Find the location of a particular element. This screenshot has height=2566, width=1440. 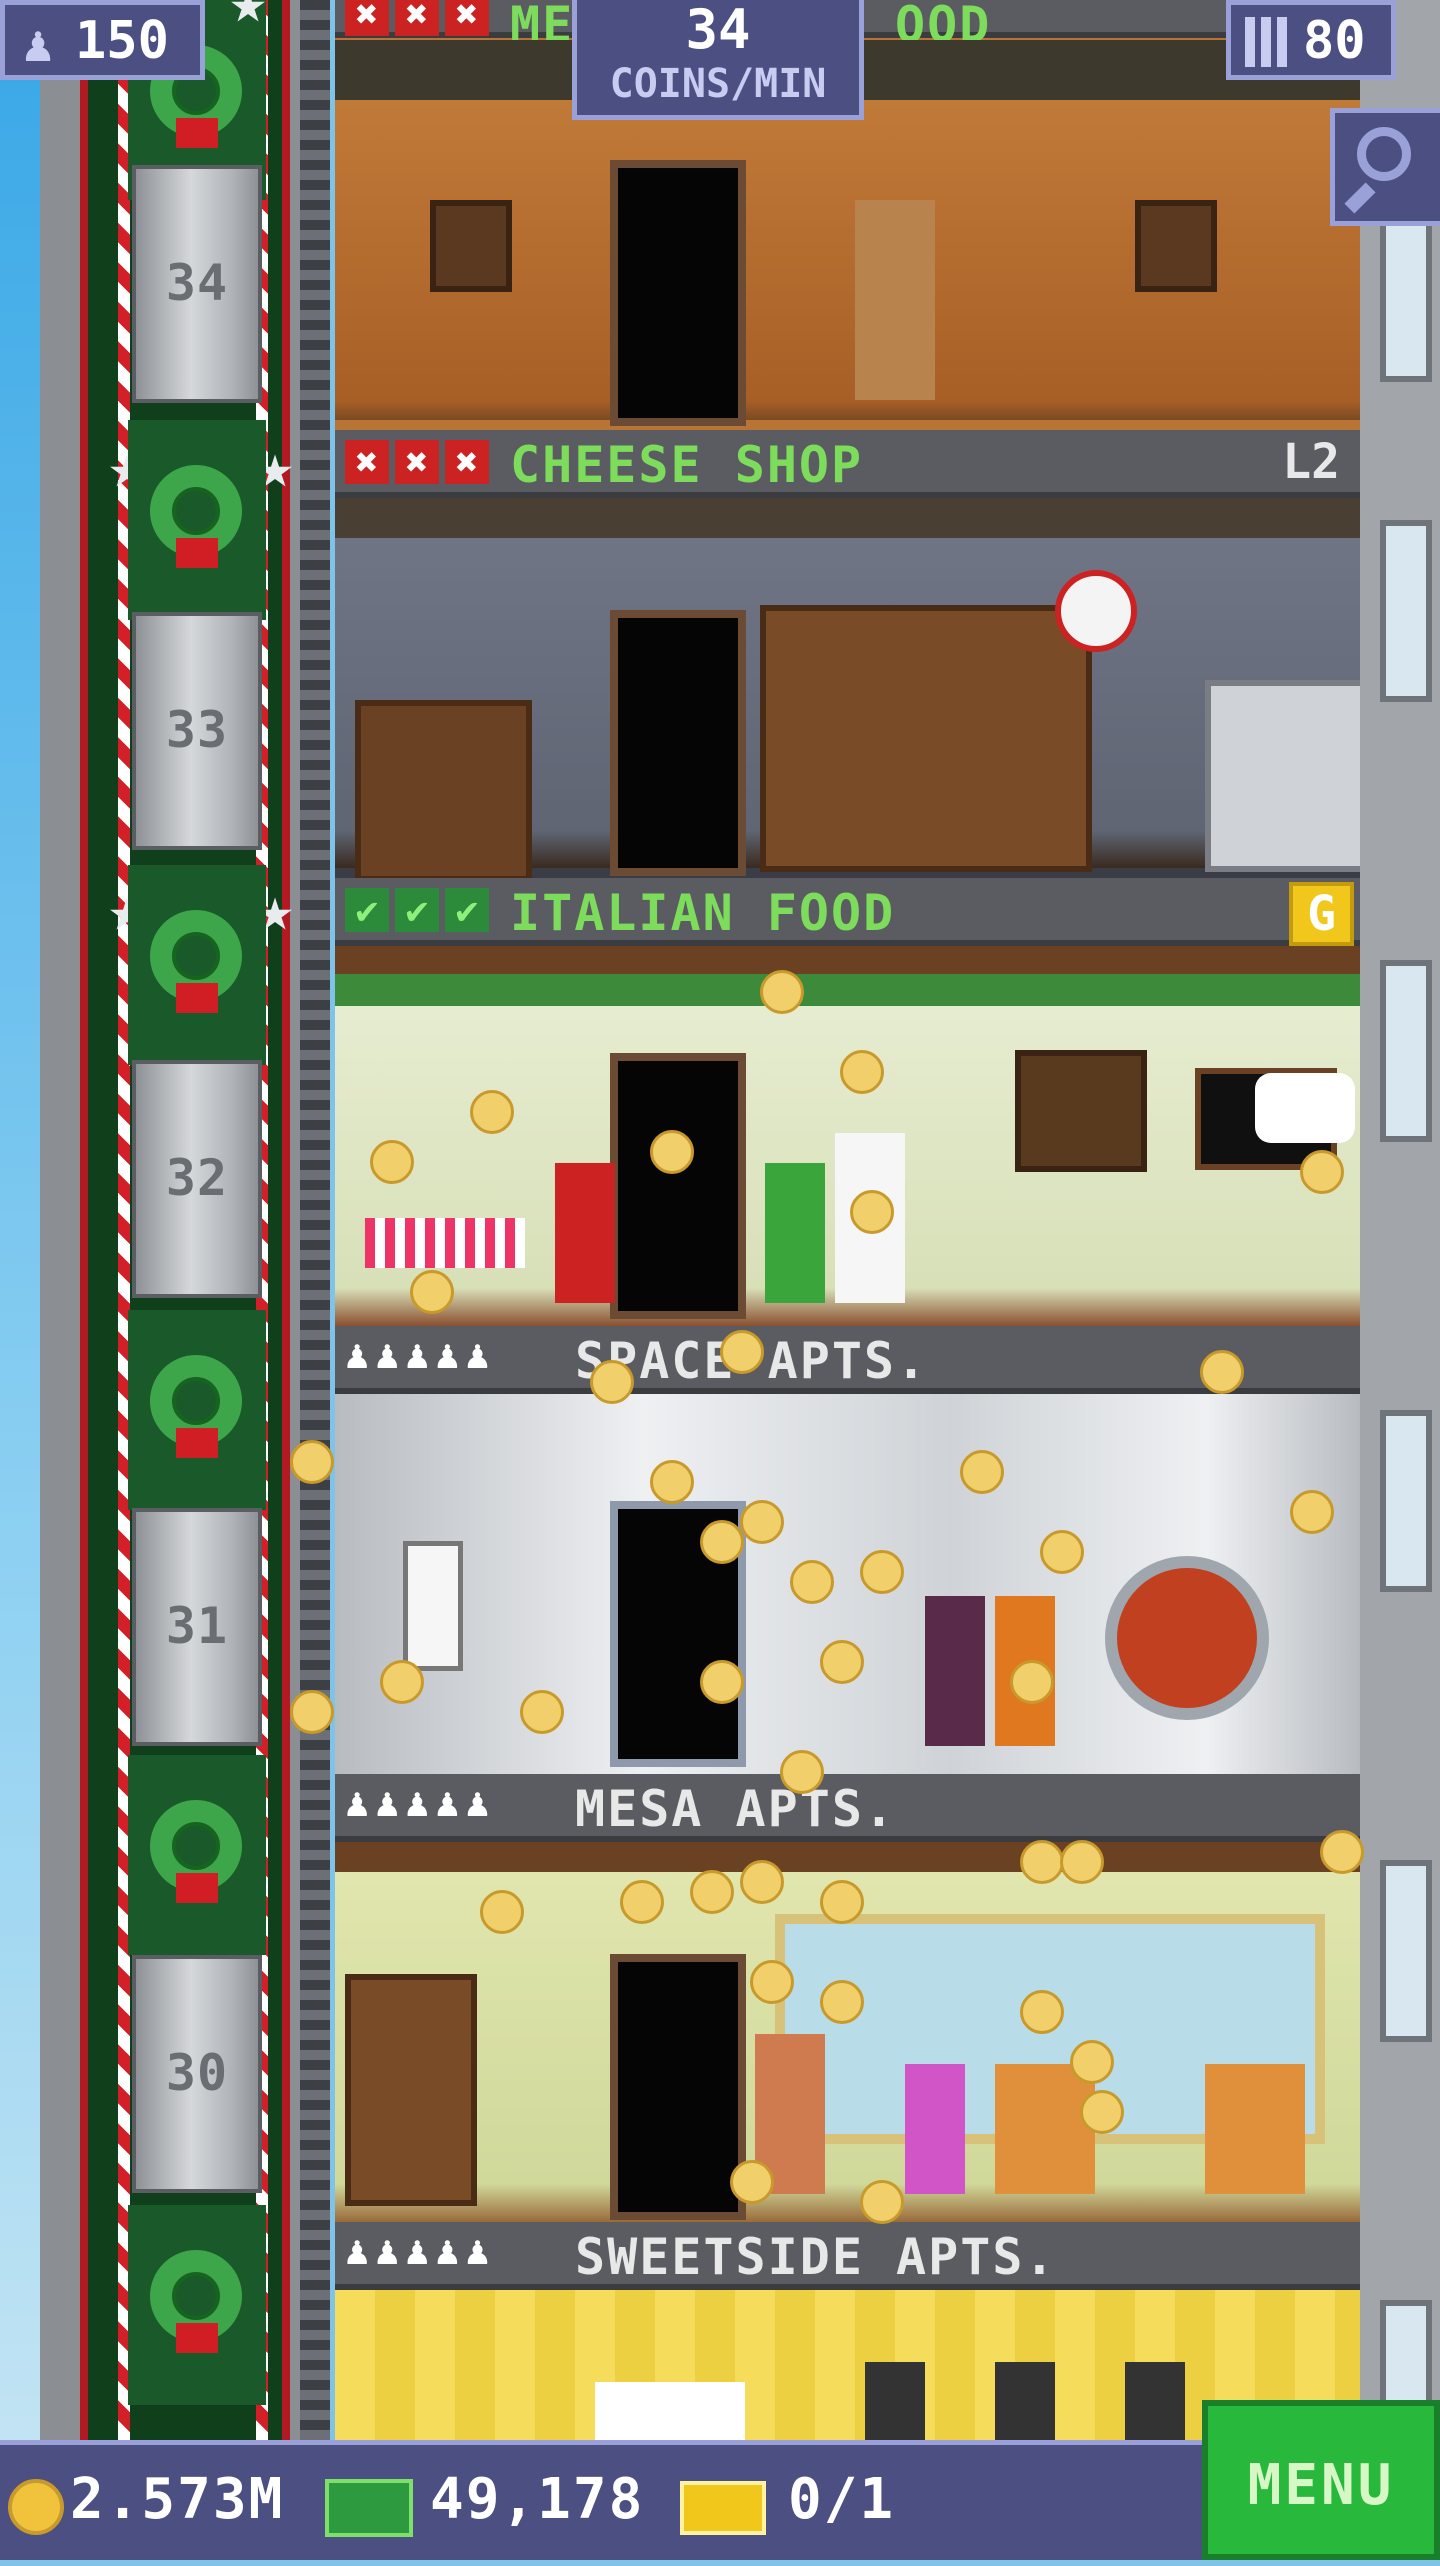

elevator-floor-number: 30 is located at coordinates (197, 2073).